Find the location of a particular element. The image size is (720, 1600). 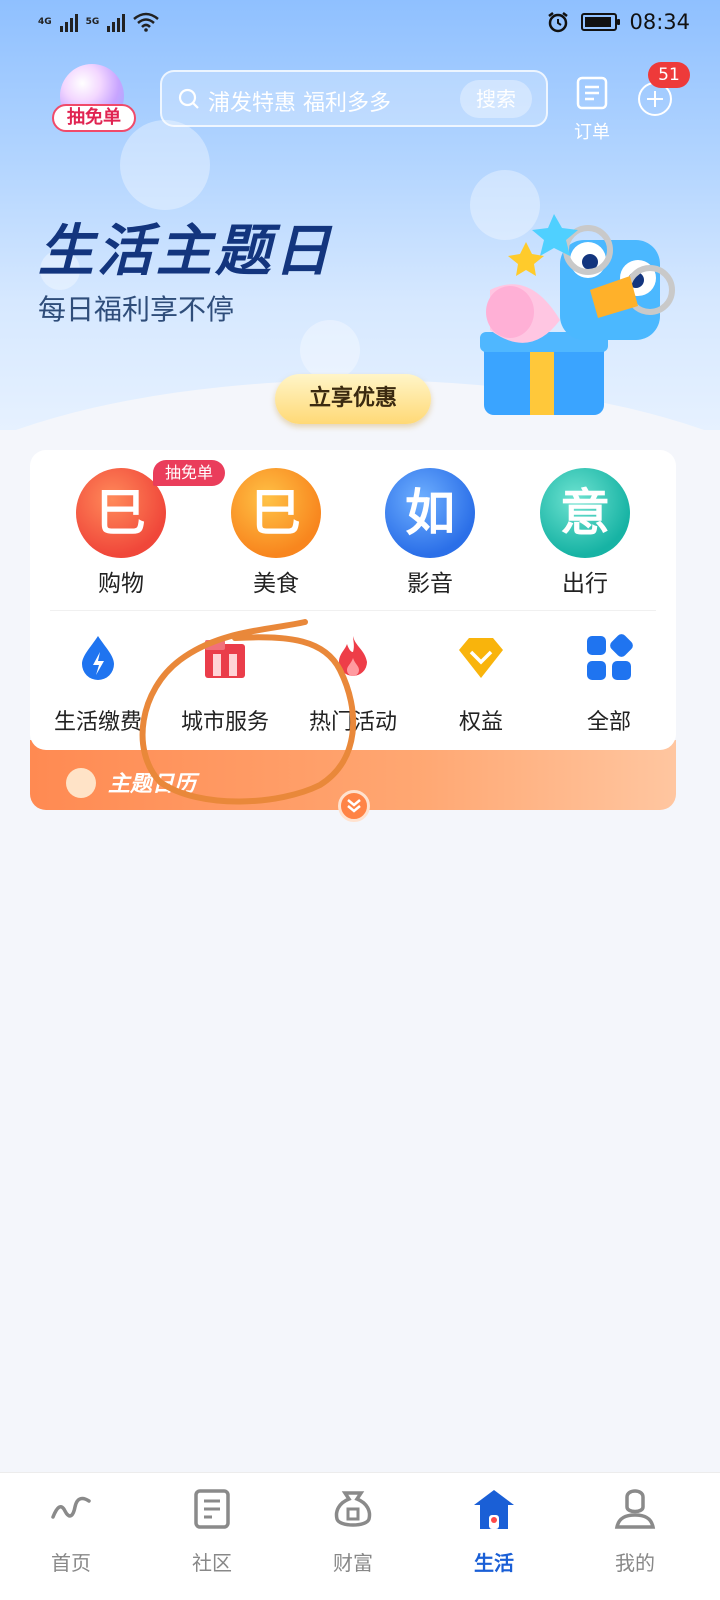

nav-label: 财富 is located at coordinates (353, 1563).